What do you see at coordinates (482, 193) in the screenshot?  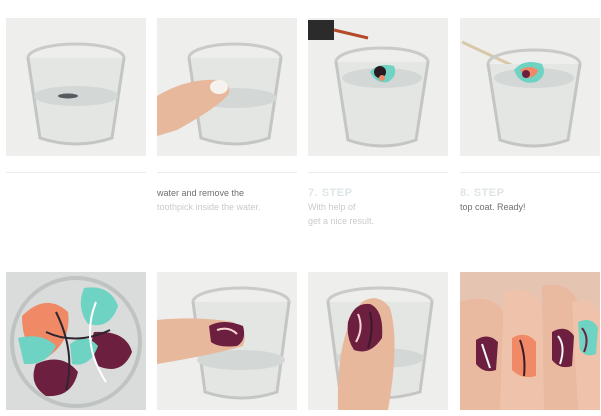 I see `caption-step-title: 8. STEP` at bounding box center [482, 193].